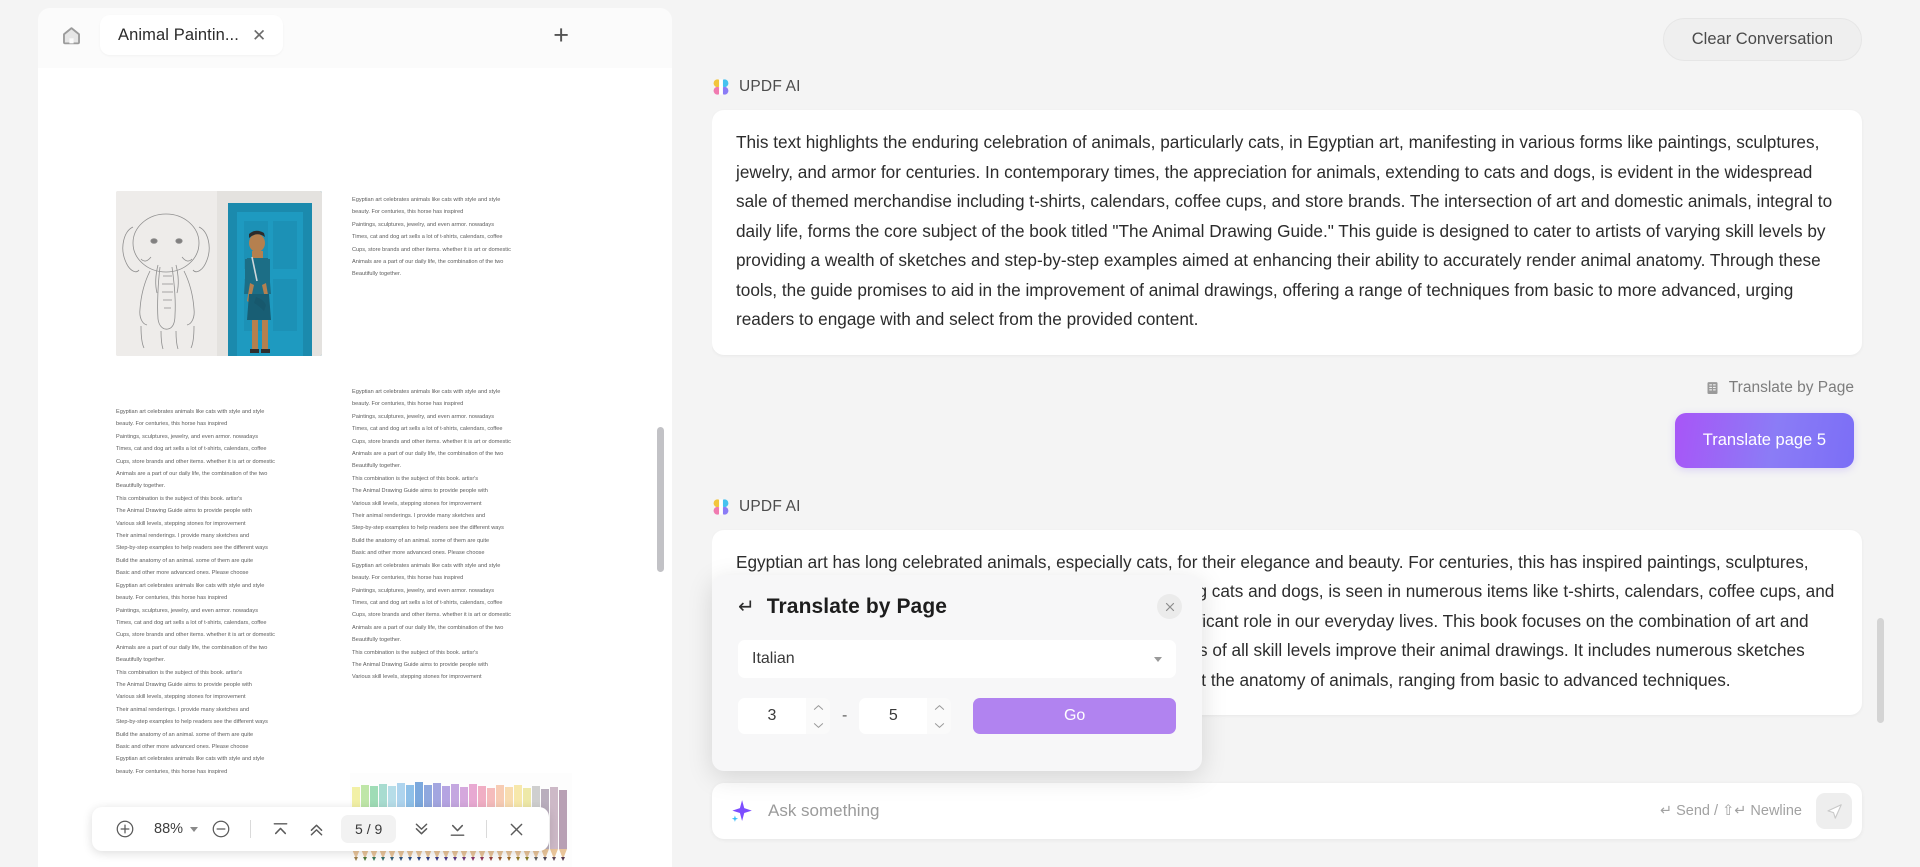 Image resolution: width=1920 pixels, height=867 pixels. Describe the element at coordinates (772, 716) in the screenshot. I see `page-from-input` at that location.